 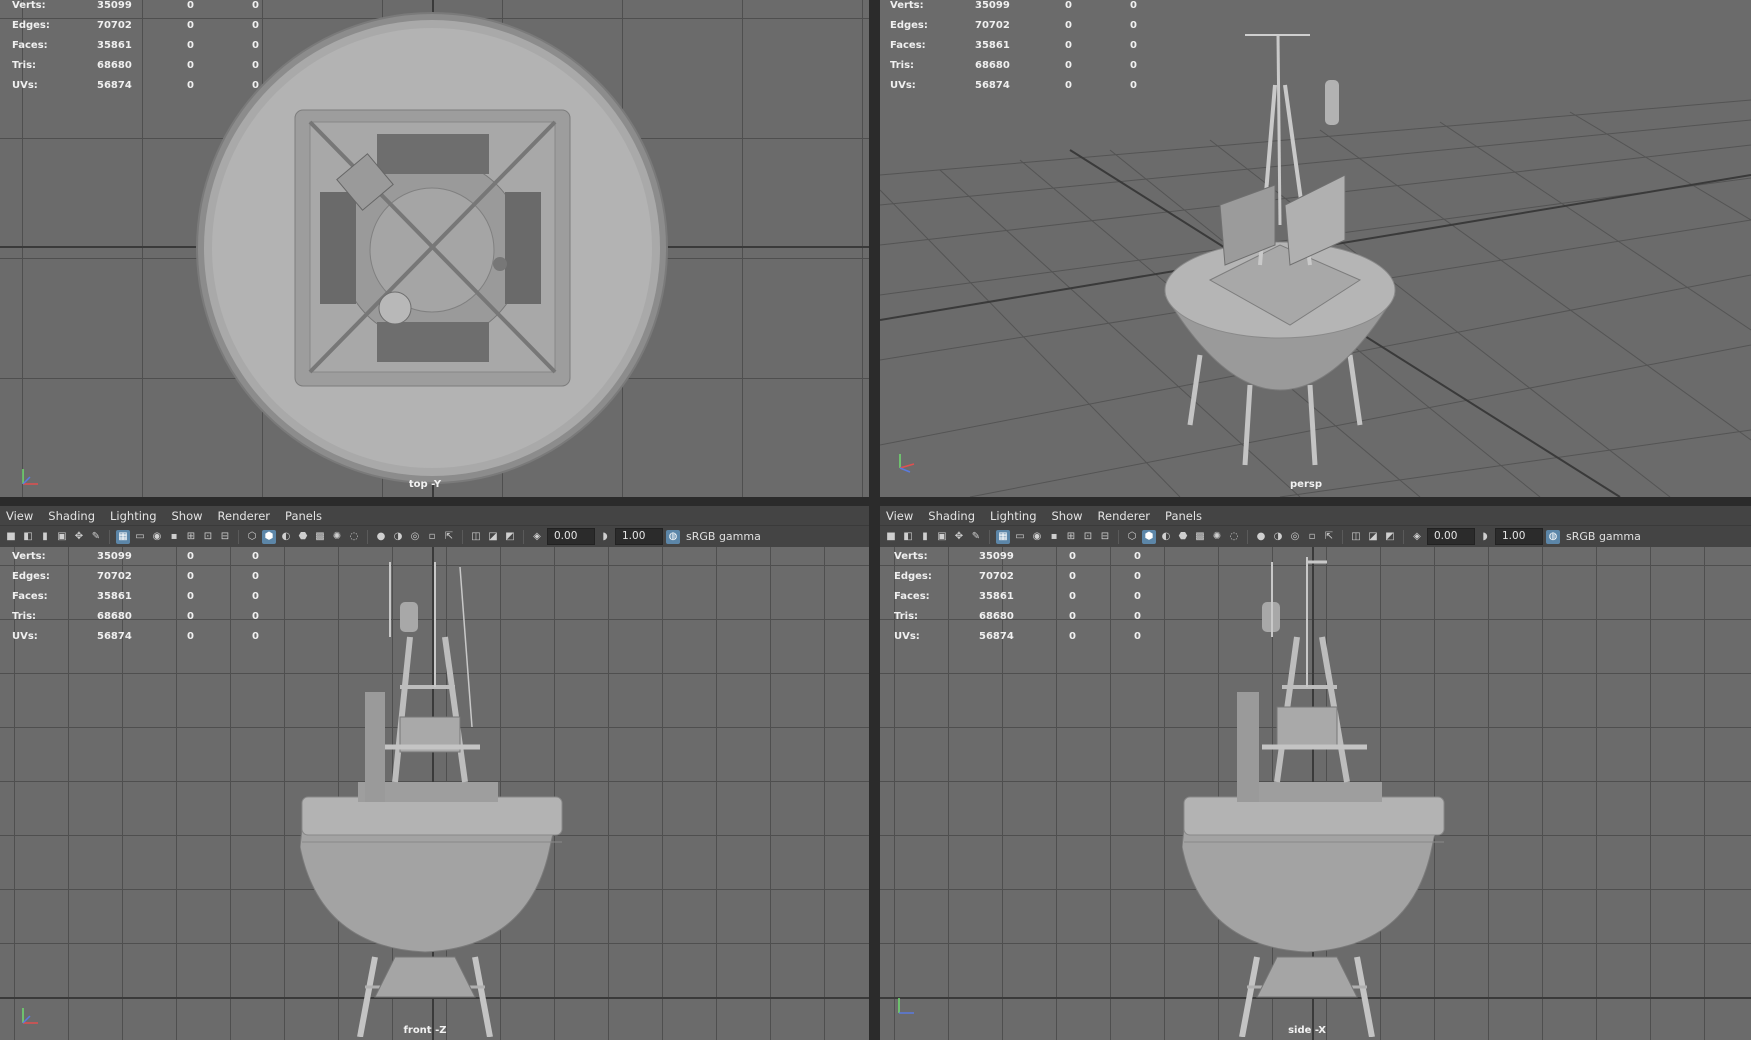 What do you see at coordinates (1306, 484) in the screenshot?
I see `viewport-camera-label: persp` at bounding box center [1306, 484].